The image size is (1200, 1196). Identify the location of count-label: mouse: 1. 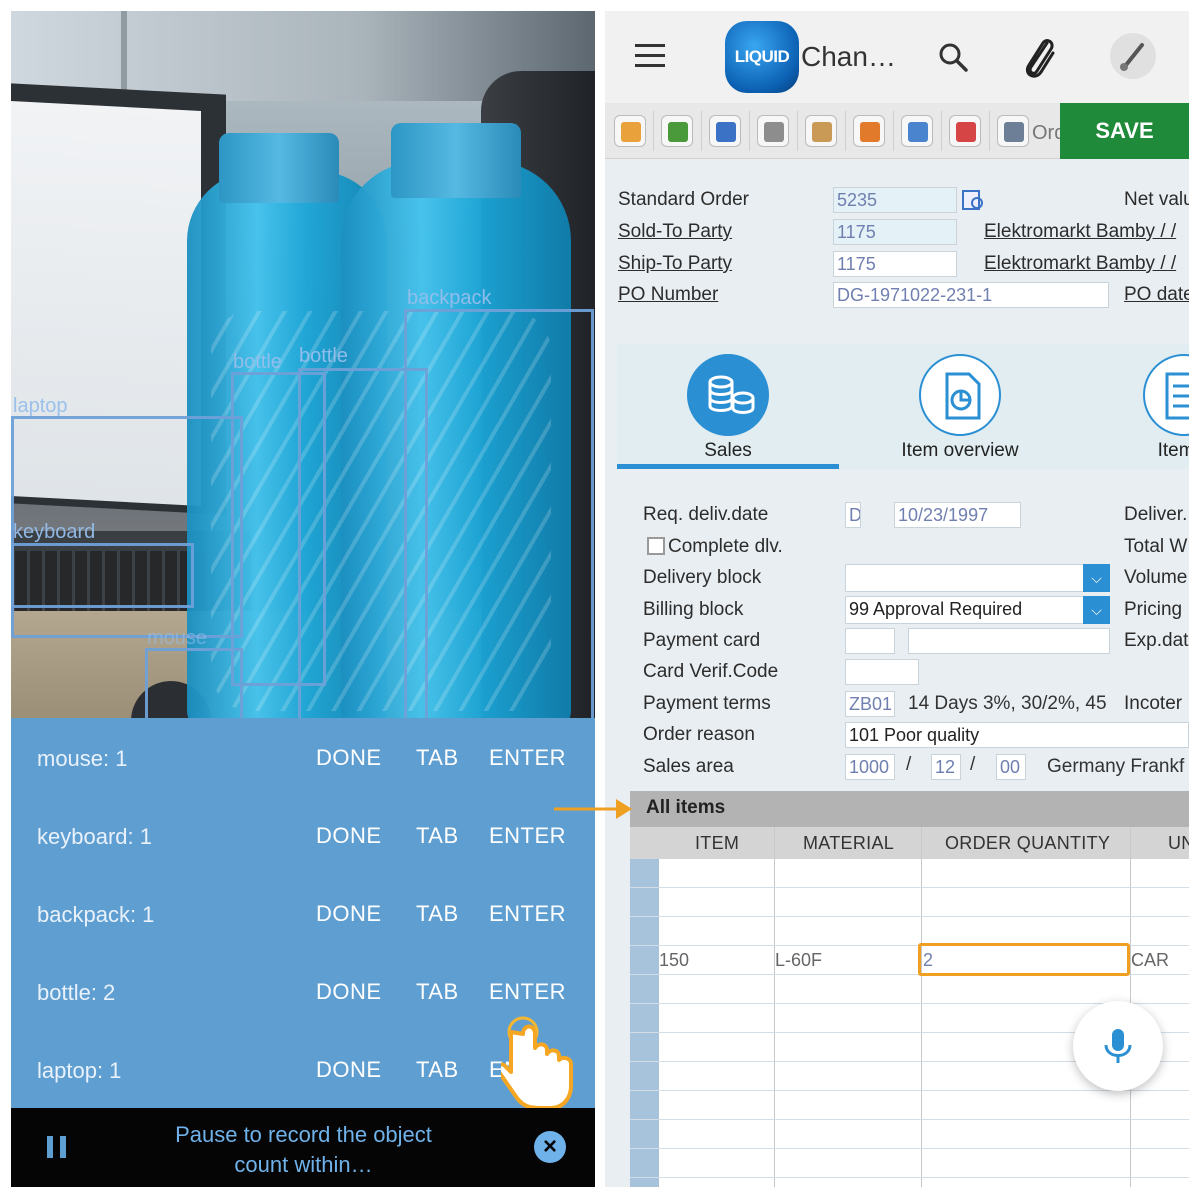
(82, 758).